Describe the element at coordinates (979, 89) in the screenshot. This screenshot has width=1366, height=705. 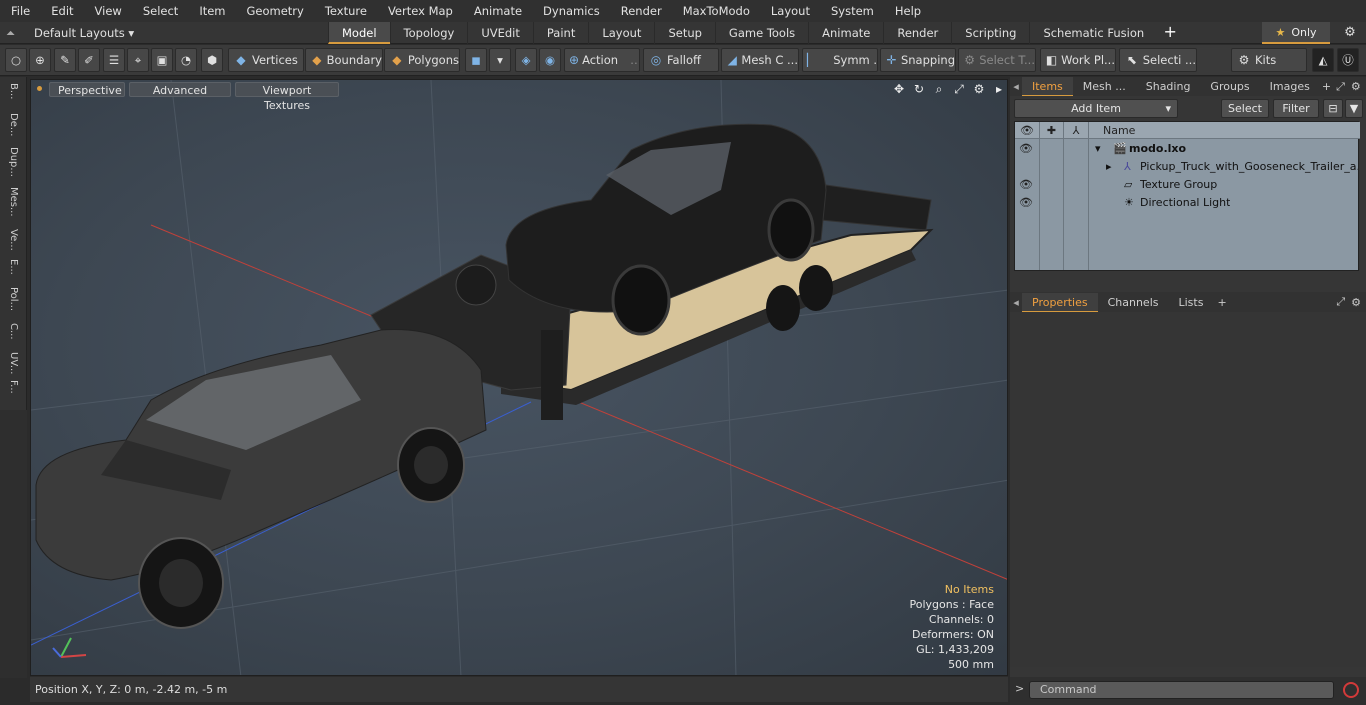
I see `viewport-settings-icon: ⚙` at that location.